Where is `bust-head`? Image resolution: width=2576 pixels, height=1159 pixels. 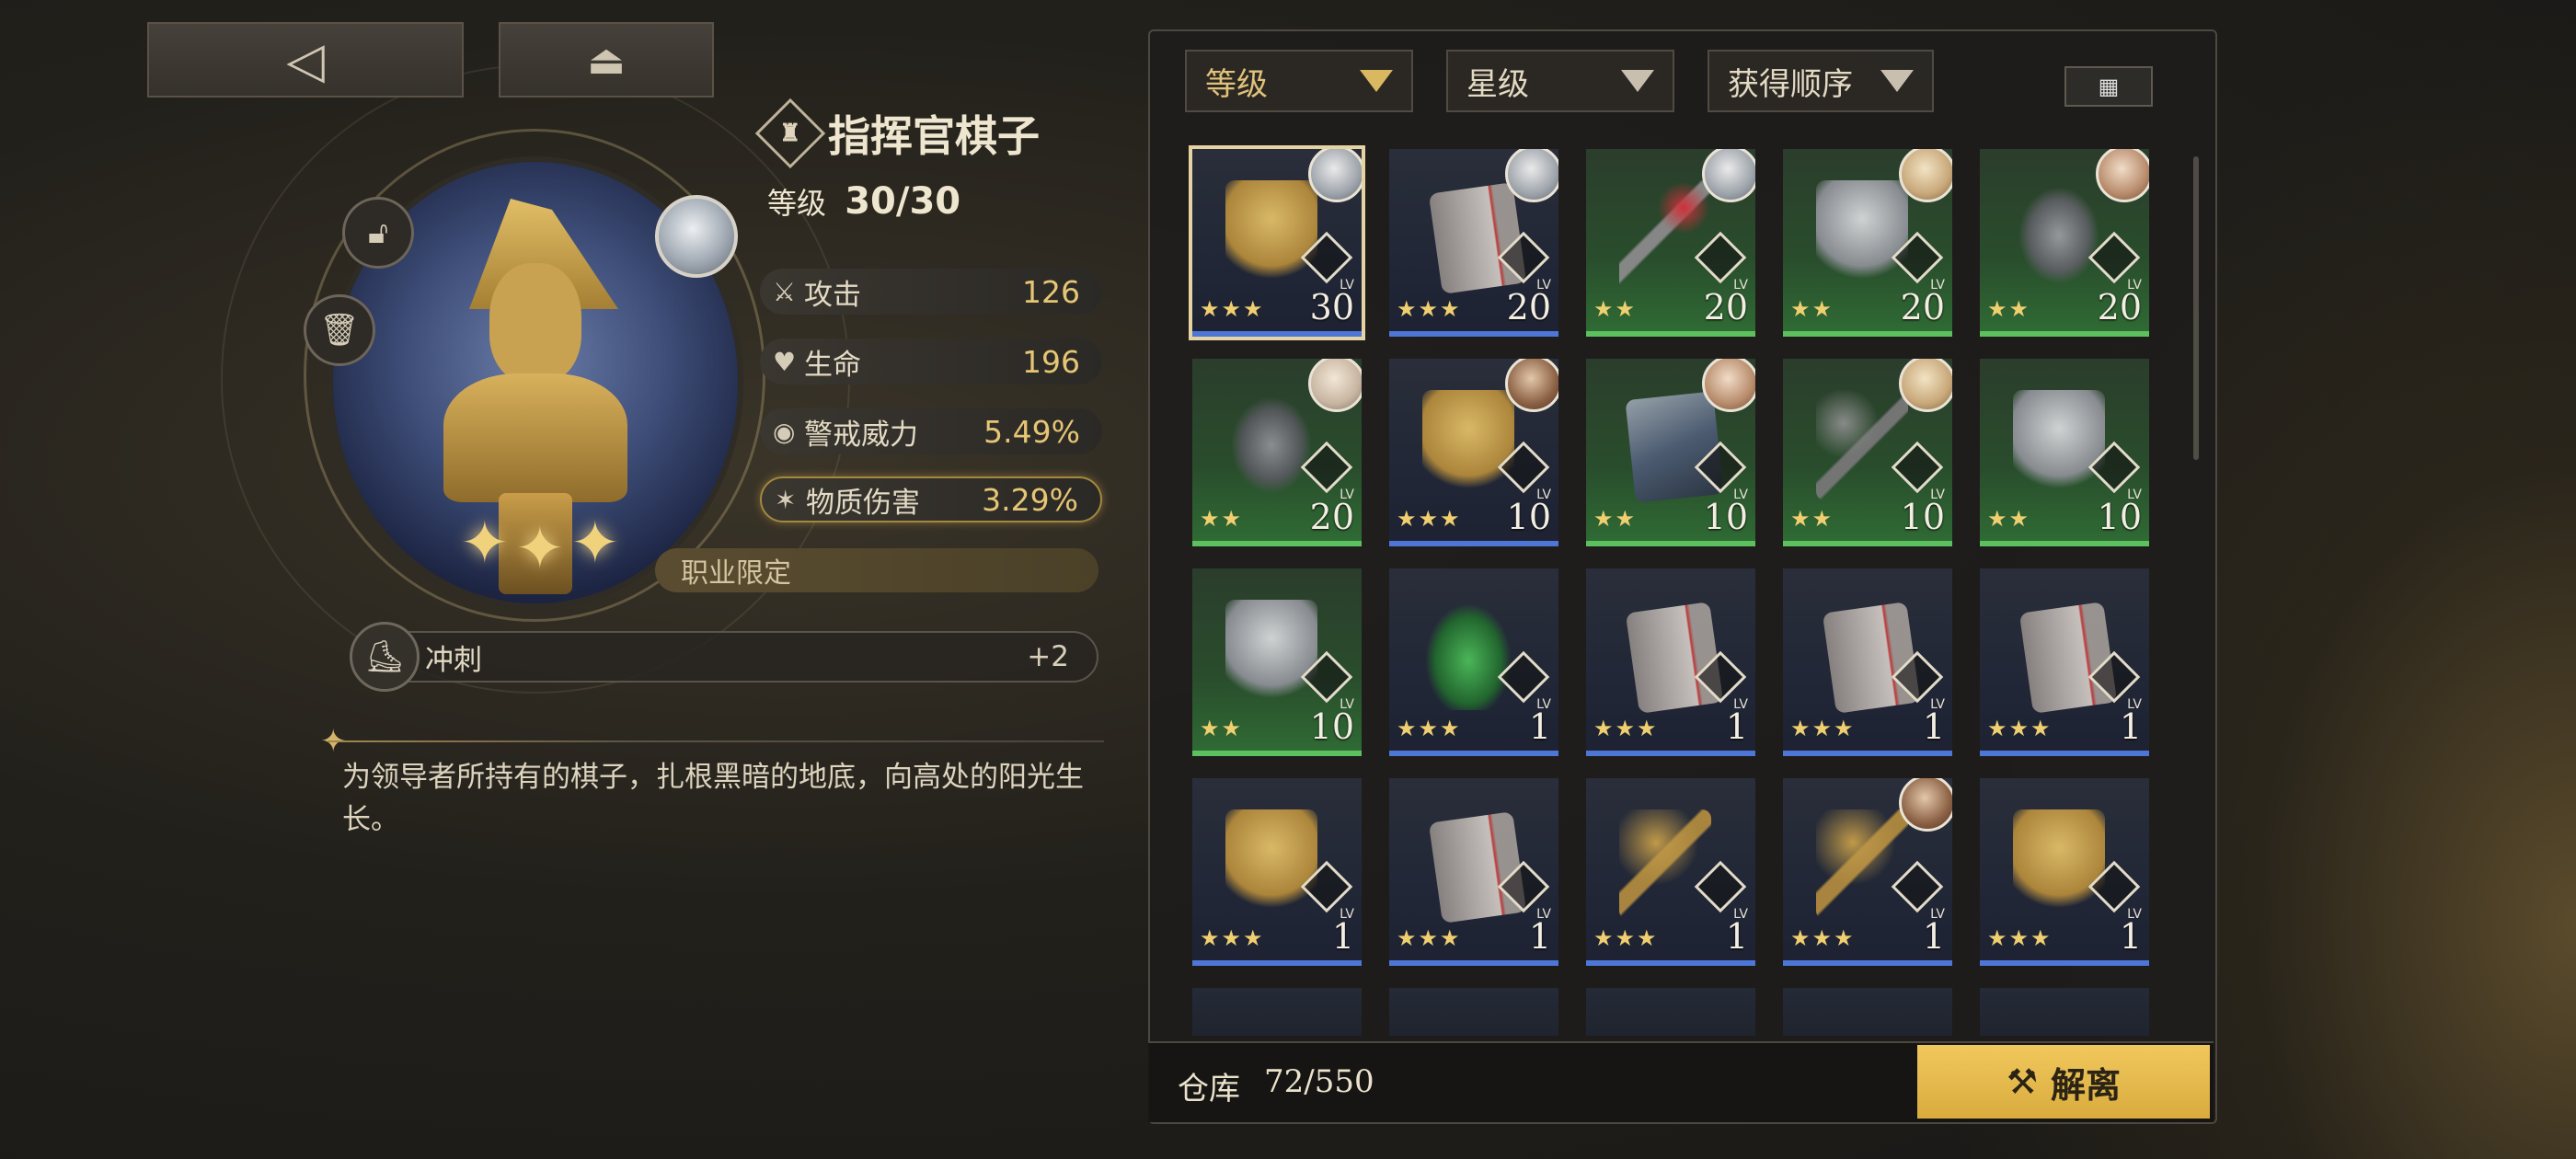 bust-head is located at coordinates (535, 323).